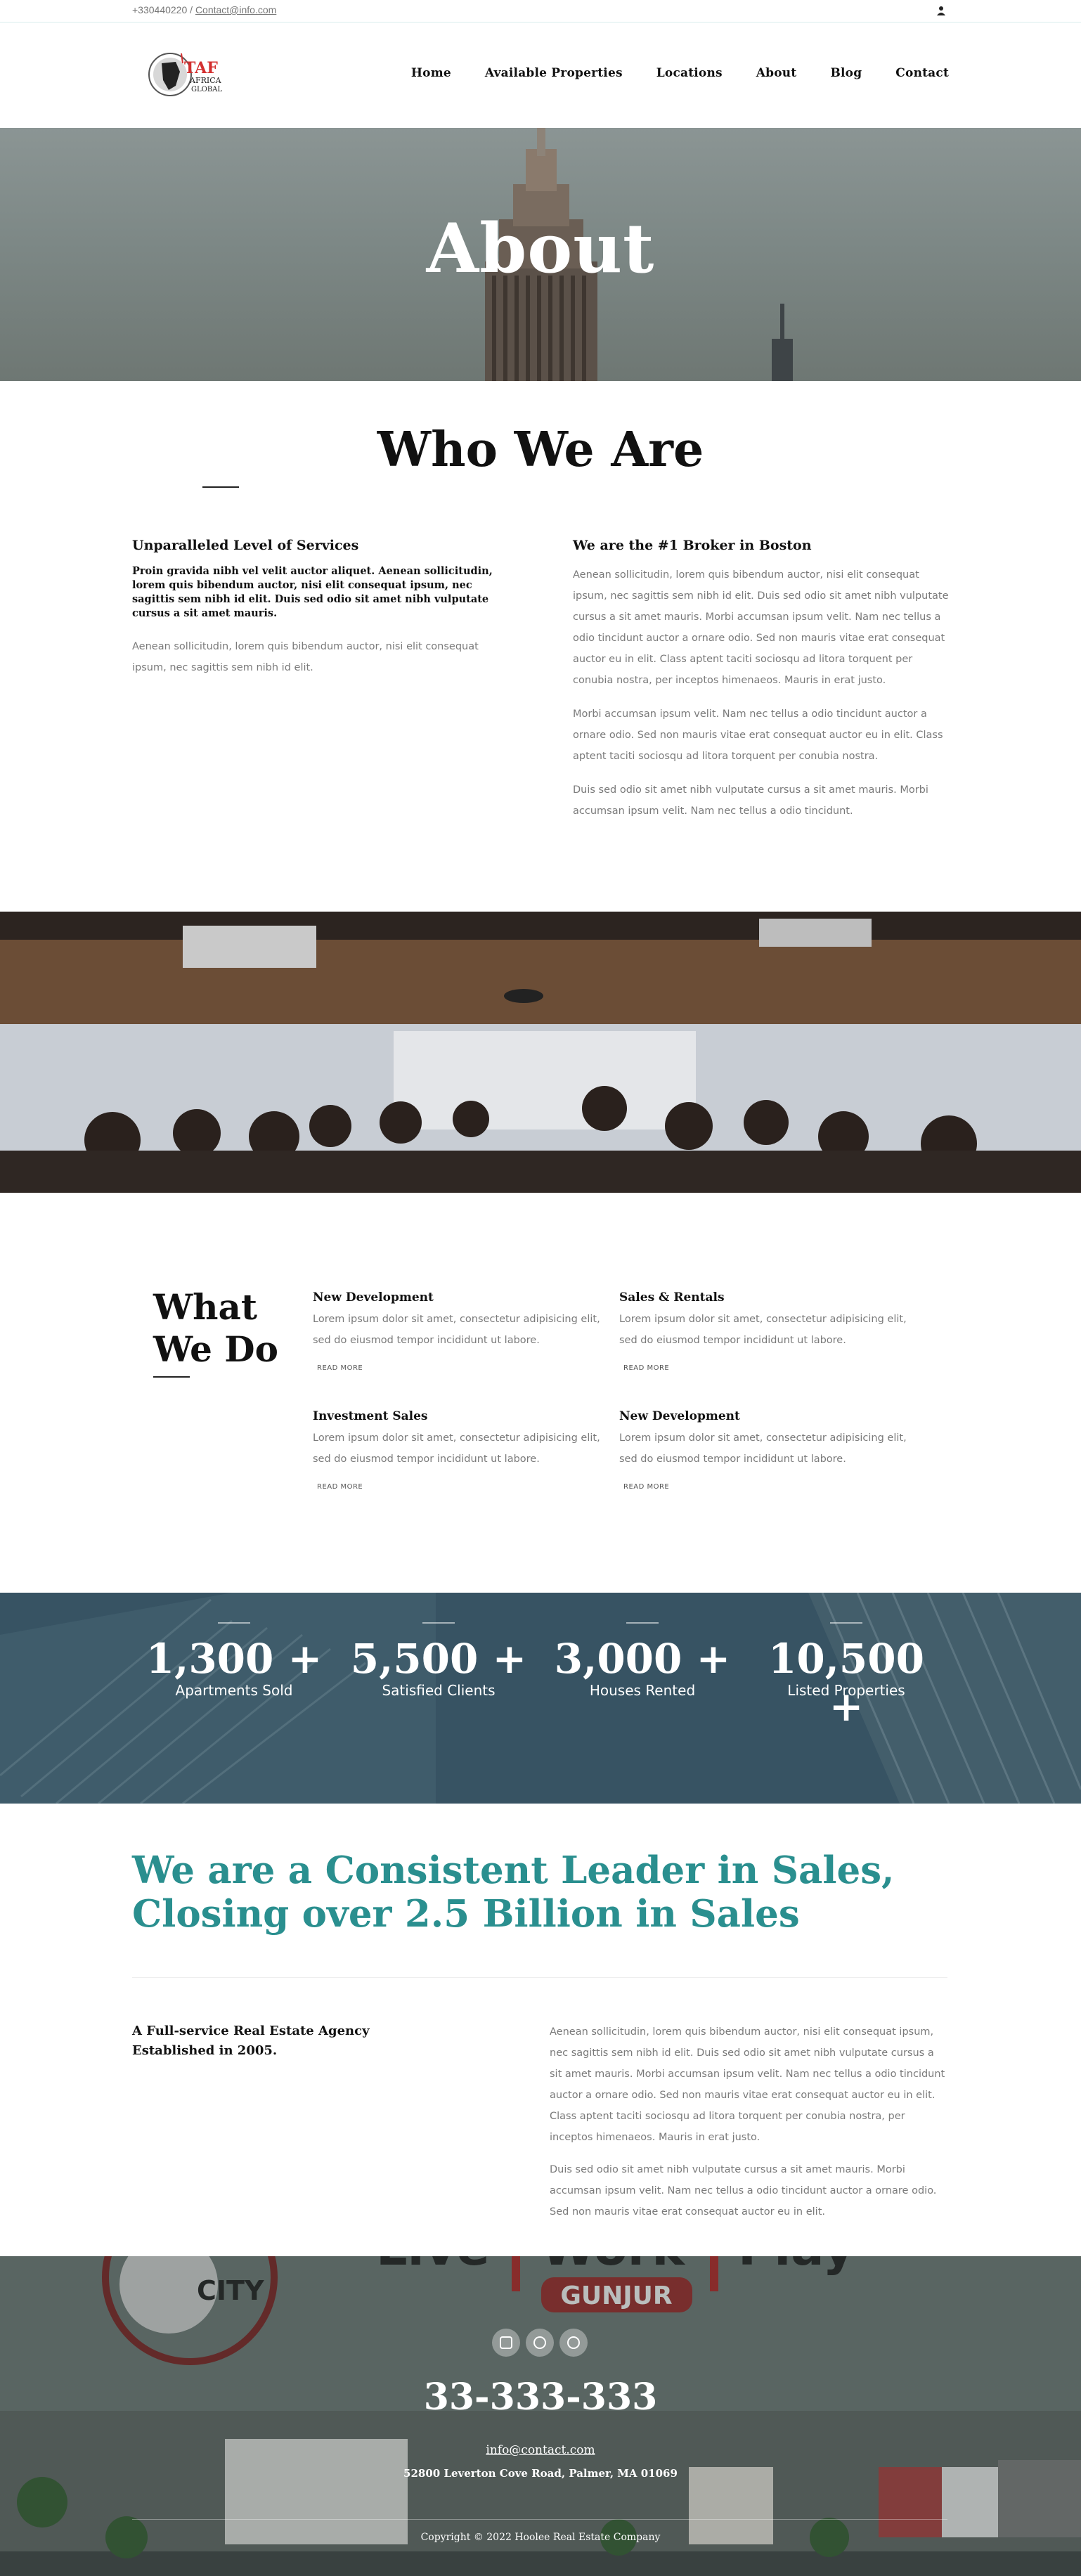 The height and width of the screenshot is (2576, 1081). I want to click on stat-label: Apartments Sold, so click(234, 1691).